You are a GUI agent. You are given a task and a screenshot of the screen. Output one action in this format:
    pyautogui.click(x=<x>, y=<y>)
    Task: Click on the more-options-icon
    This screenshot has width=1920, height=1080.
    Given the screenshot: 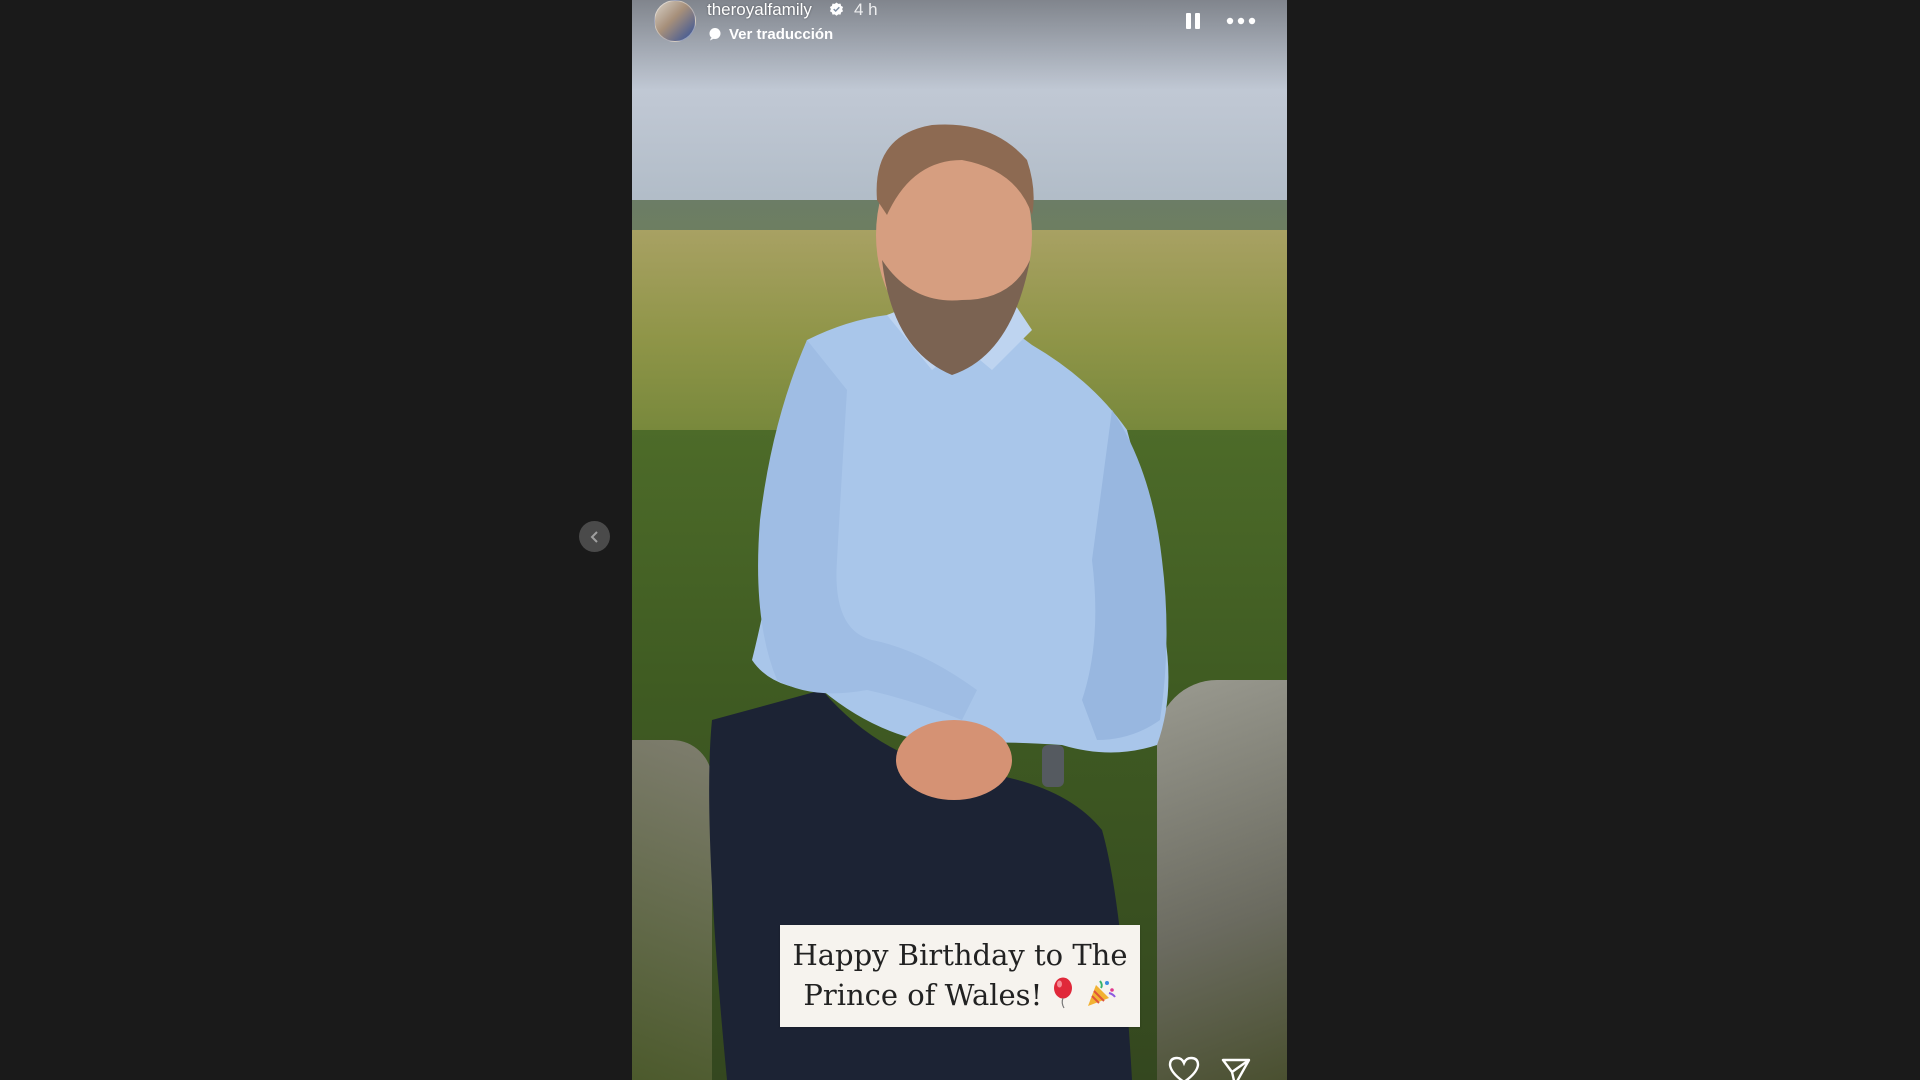 What is the action you would take?
    pyautogui.click(x=1242, y=21)
    